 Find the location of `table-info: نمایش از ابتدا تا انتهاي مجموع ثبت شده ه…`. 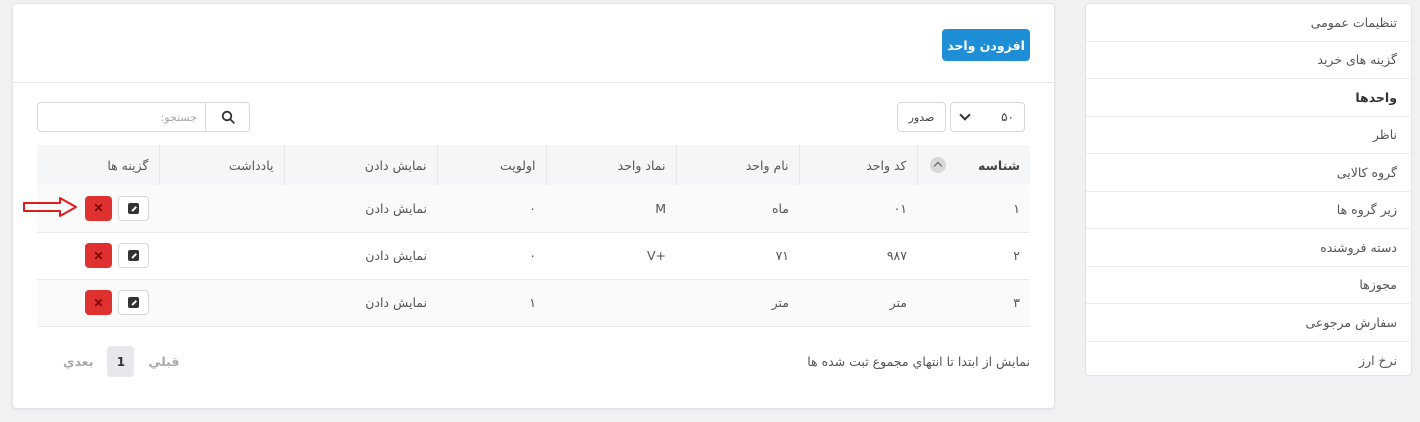

table-info: نمایش از ابتدا تا انتهاي مجموع ثبت شده ه… is located at coordinates (918, 361).